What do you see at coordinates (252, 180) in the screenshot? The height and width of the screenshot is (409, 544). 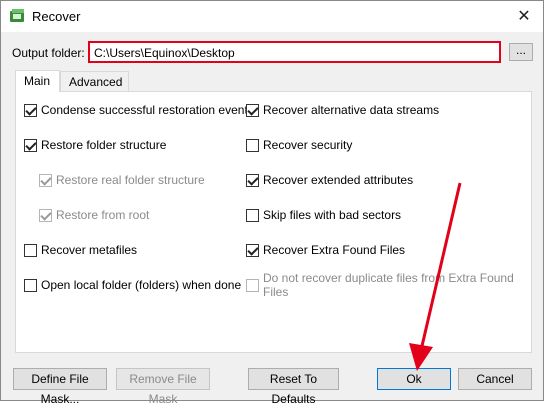 I see `recover-ext-attributes-checkbox` at bounding box center [252, 180].